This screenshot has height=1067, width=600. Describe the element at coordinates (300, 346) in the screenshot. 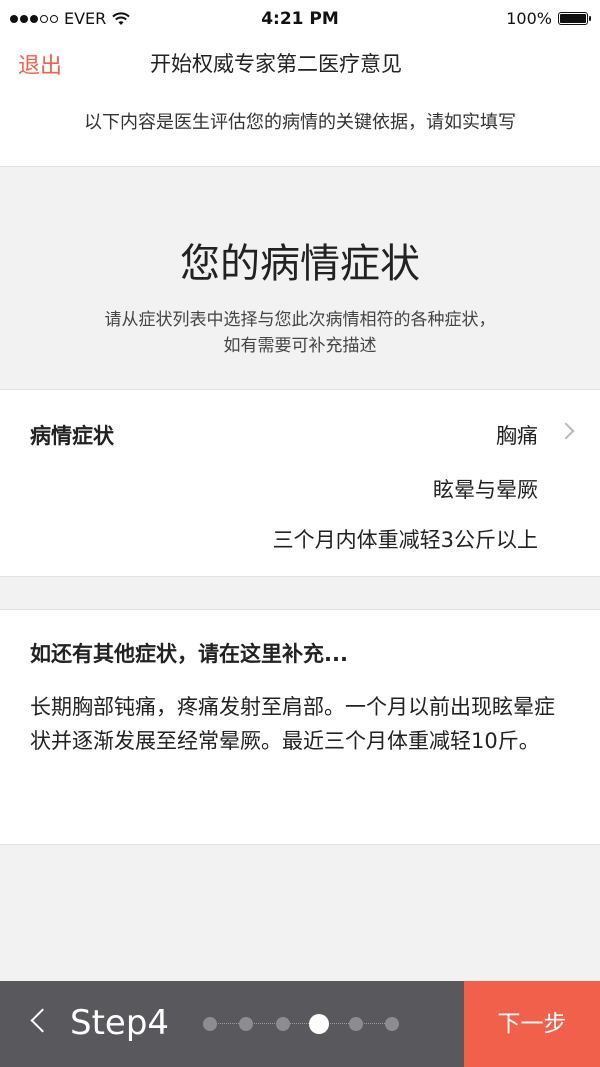

I see `section-description-line-2: 如有需要可补充描述` at that location.